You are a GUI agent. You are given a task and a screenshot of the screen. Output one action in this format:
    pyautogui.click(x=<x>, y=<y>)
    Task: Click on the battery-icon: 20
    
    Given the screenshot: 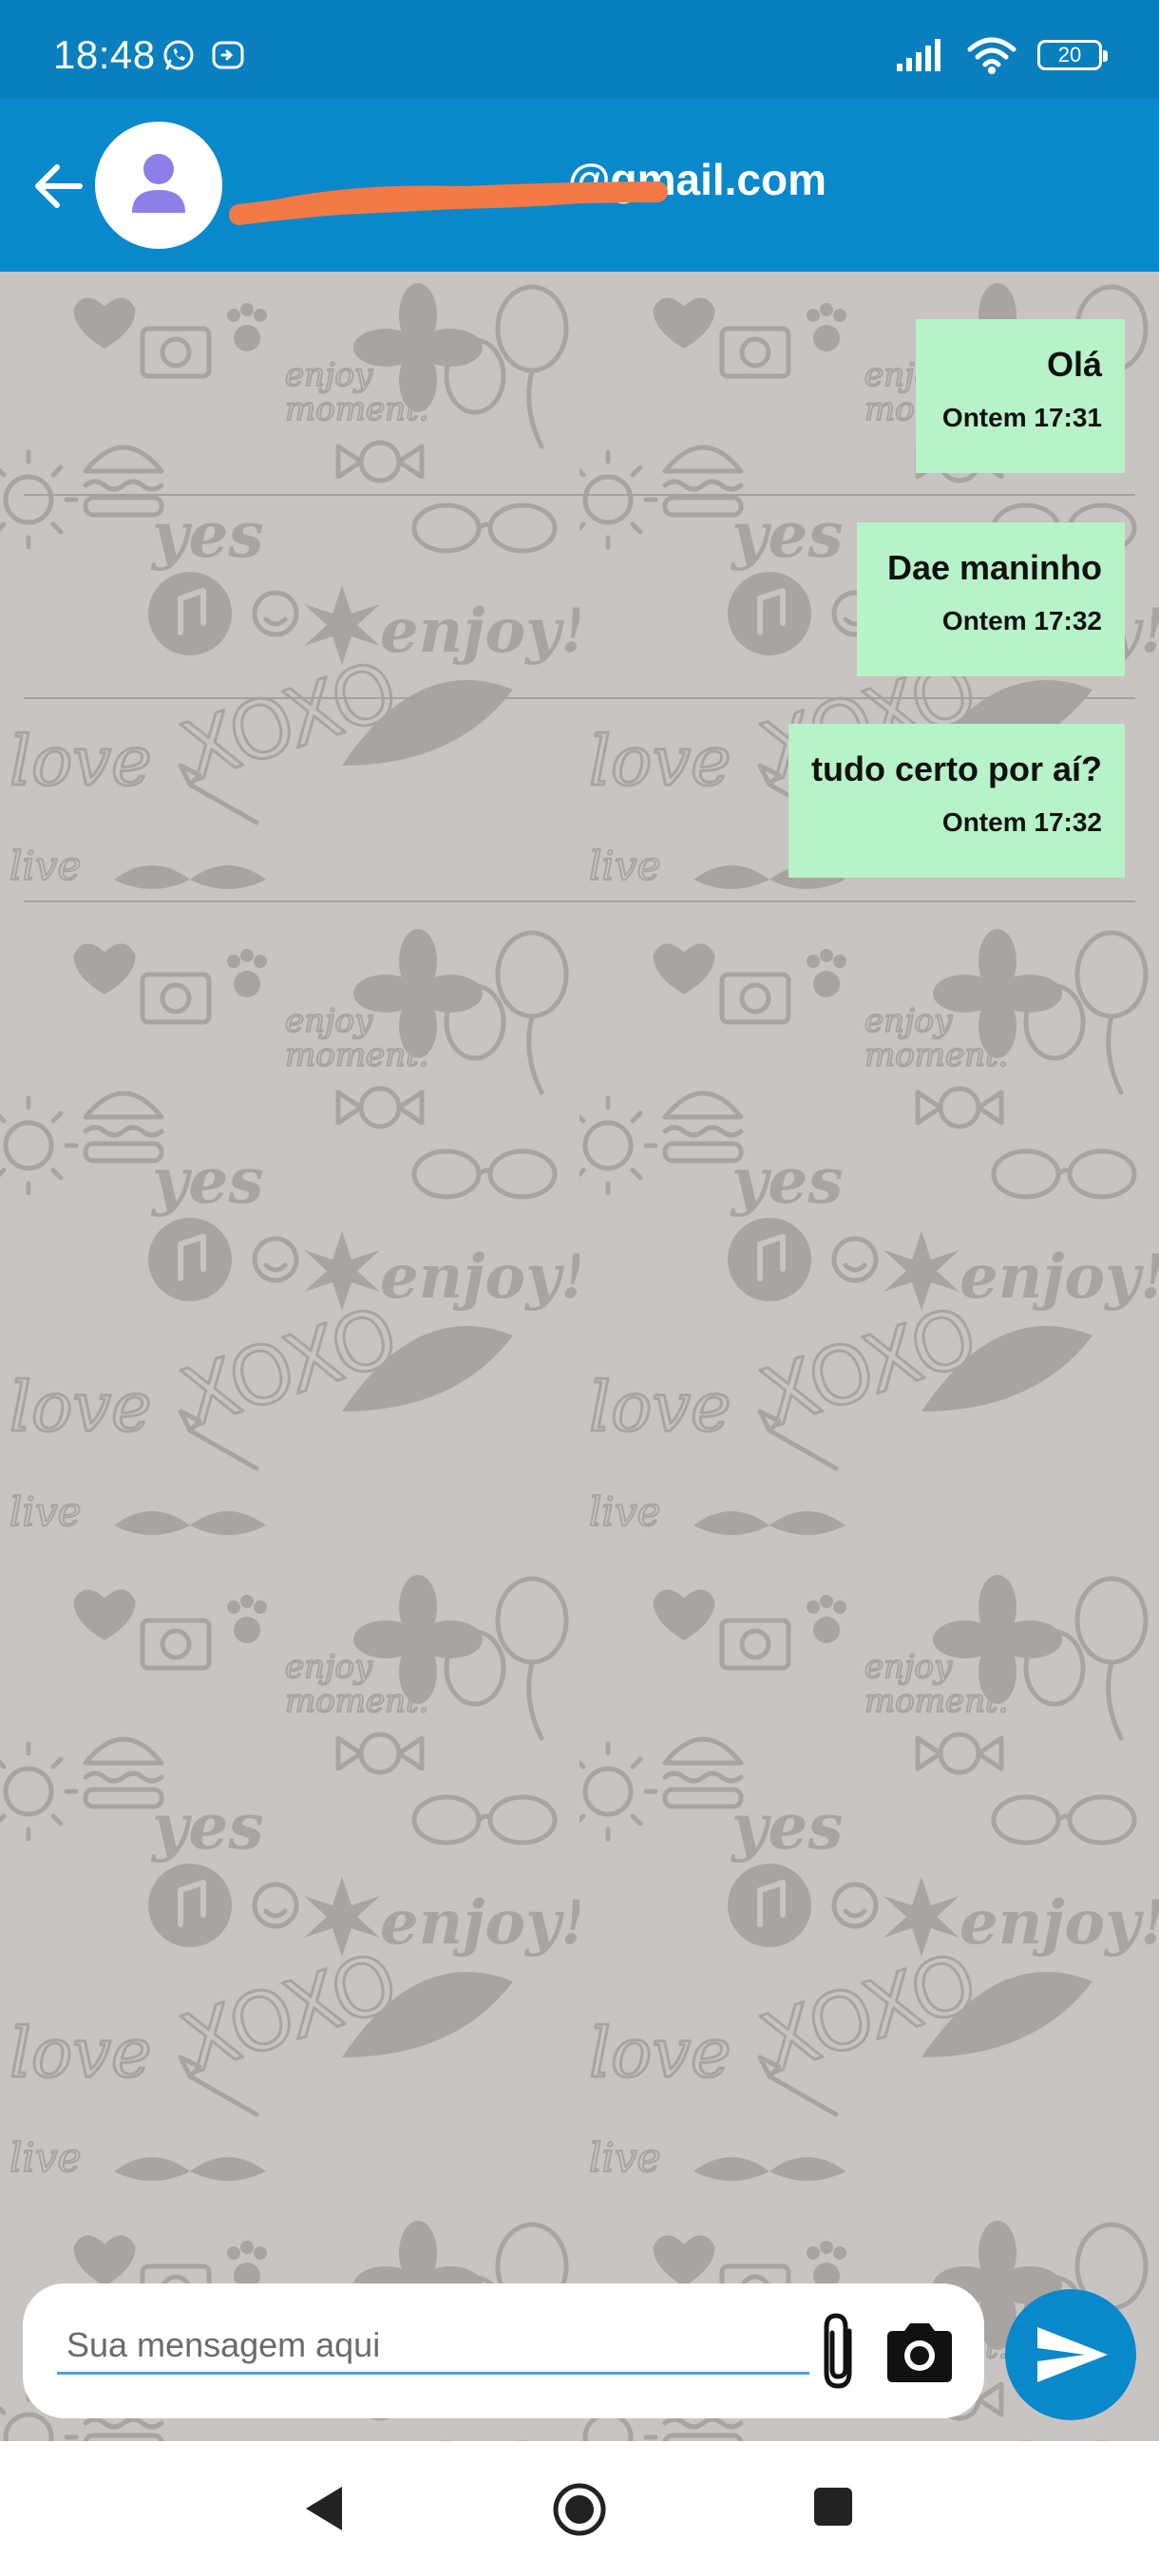 What is the action you would take?
    pyautogui.click(x=1072, y=55)
    